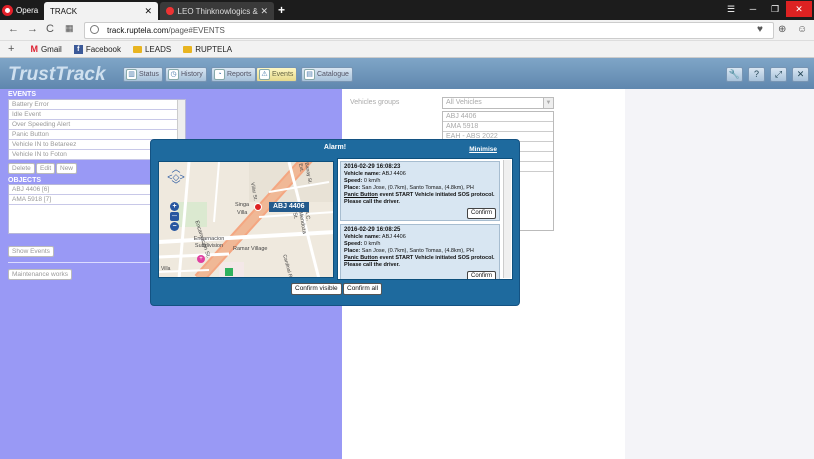 This screenshot has height=459, width=814. I want to click on zoom-out-icon: −, so click(174, 226).